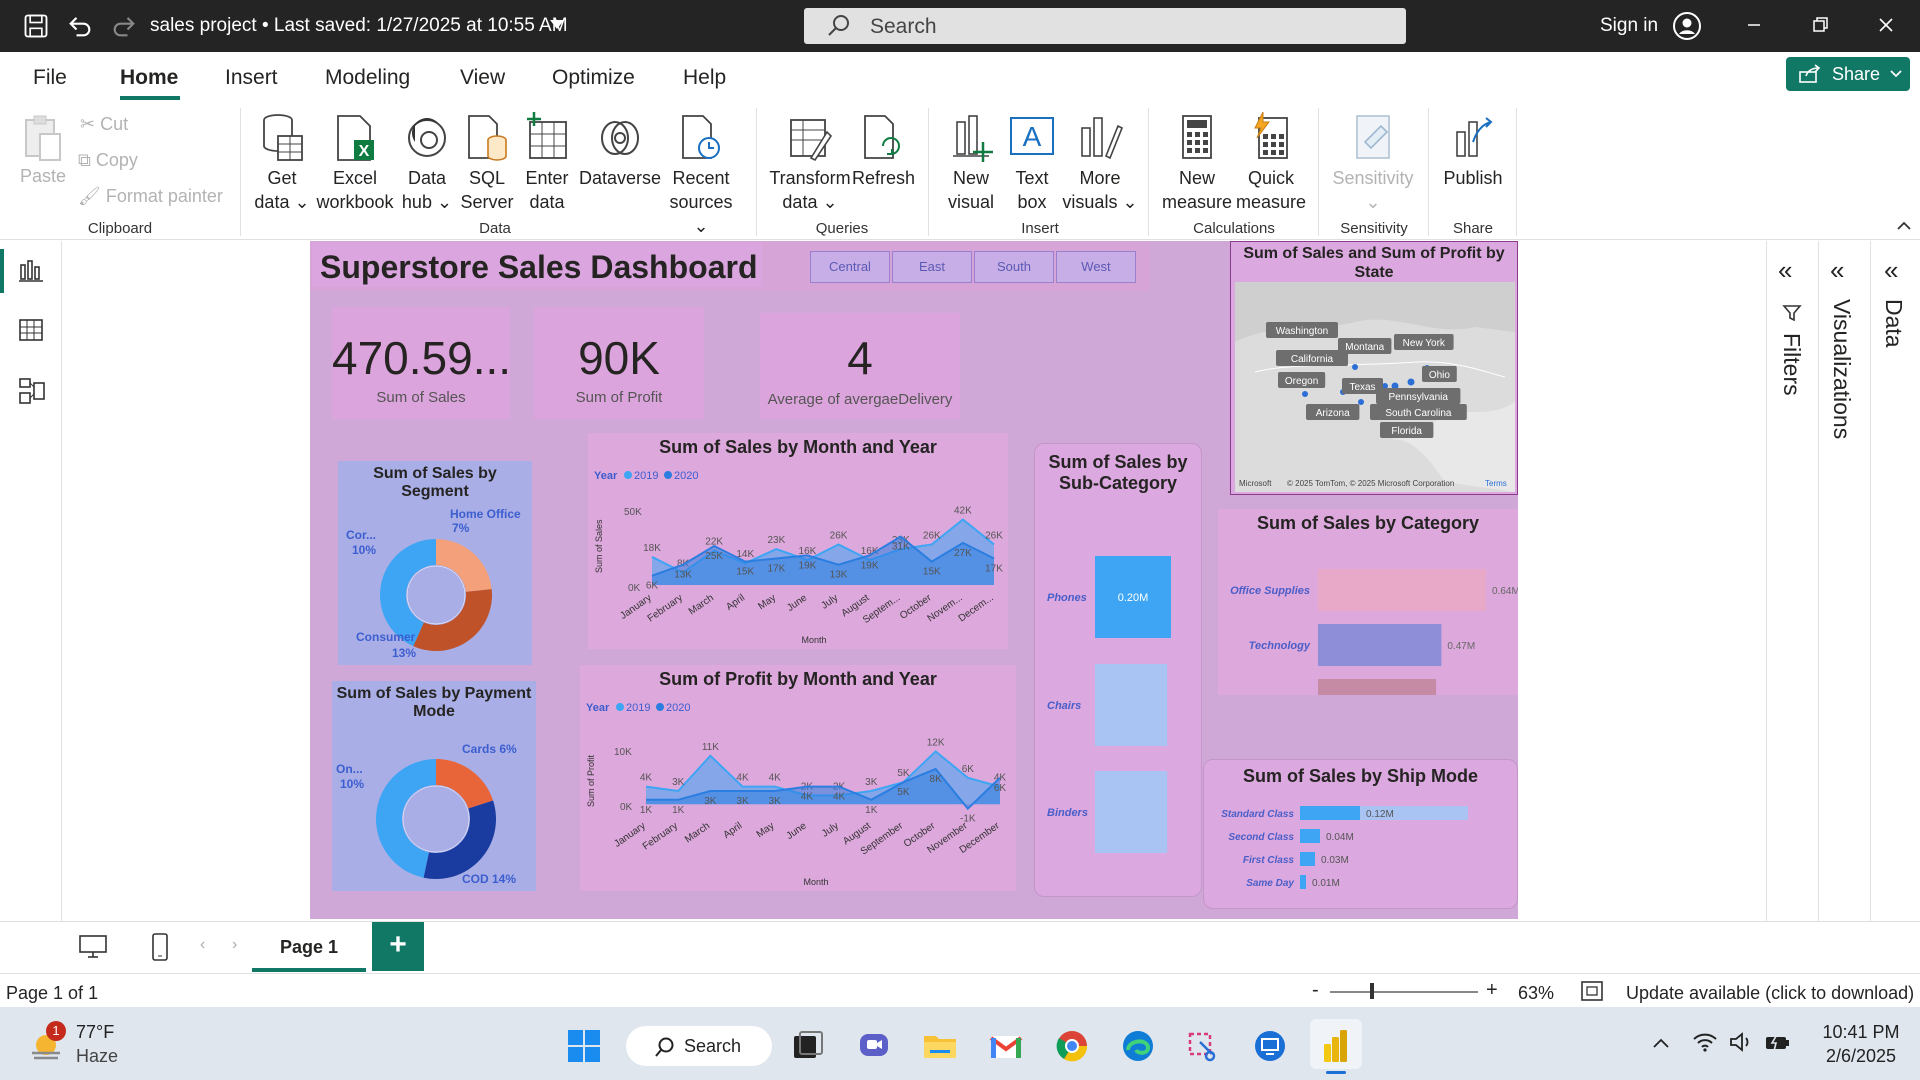 Image resolution: width=1920 pixels, height=1080 pixels. I want to click on get-data-button: Get data ⌄, so click(282, 163).